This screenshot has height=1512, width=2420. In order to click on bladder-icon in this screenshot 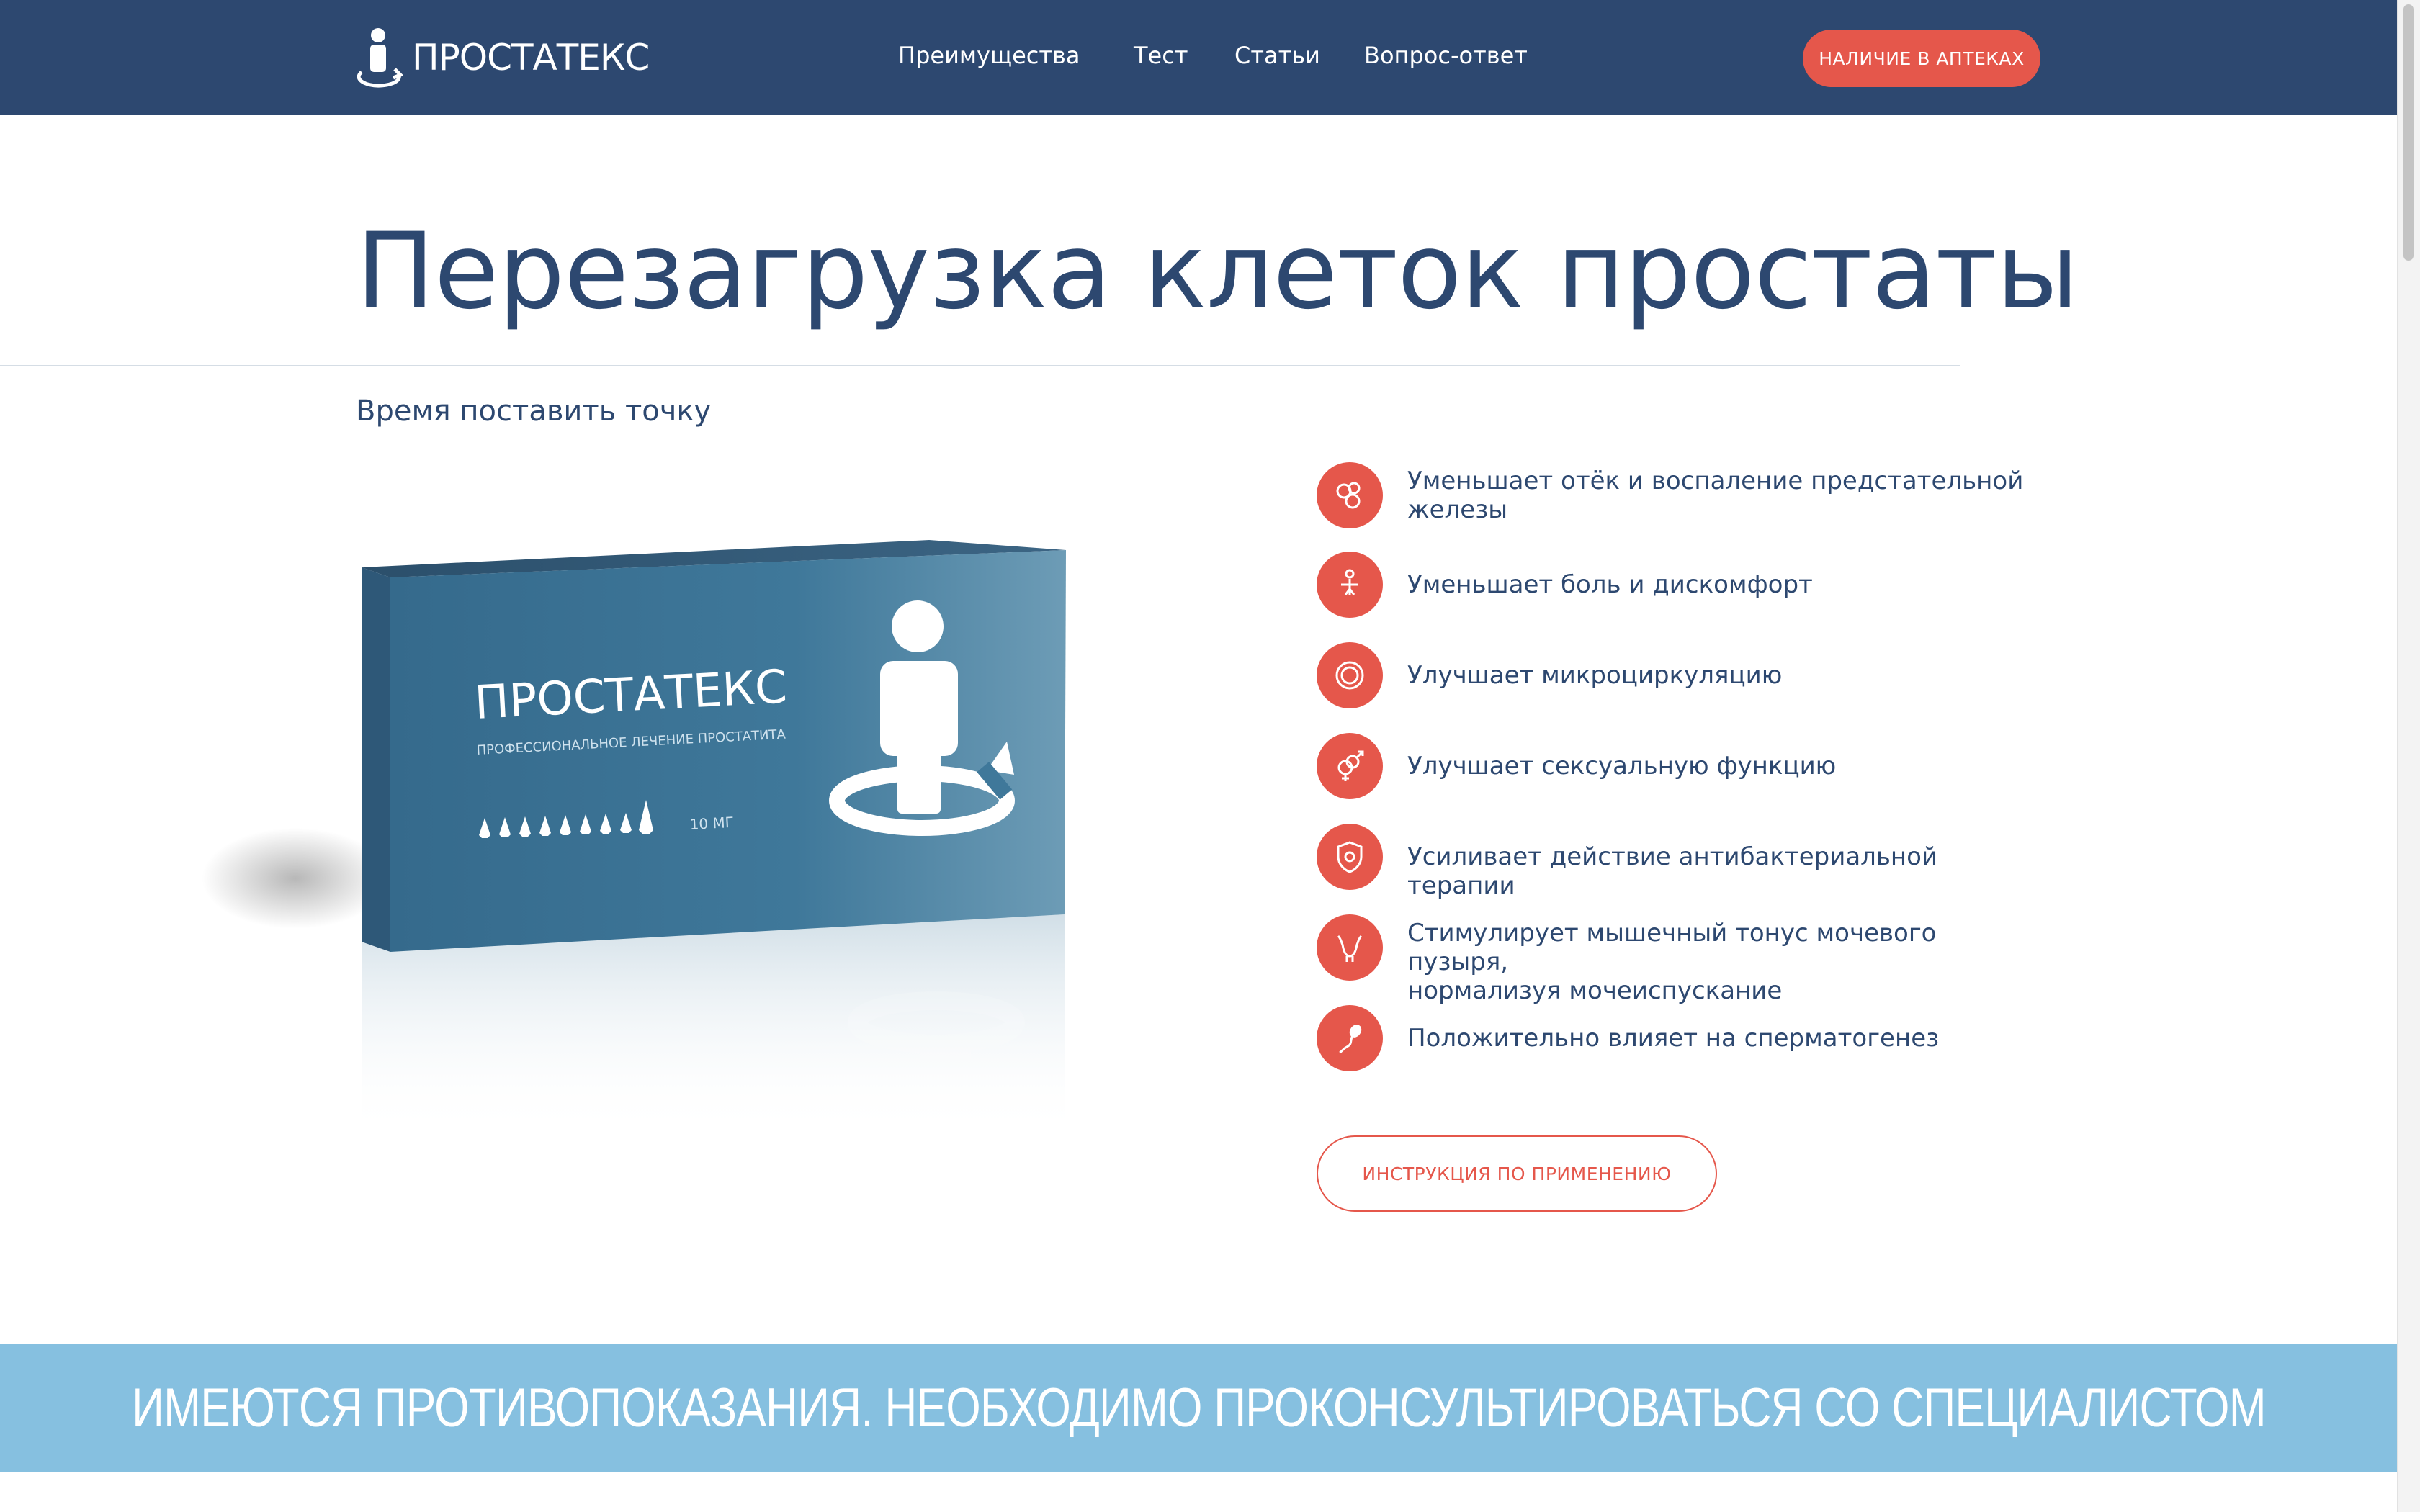, I will do `click(1350, 947)`.